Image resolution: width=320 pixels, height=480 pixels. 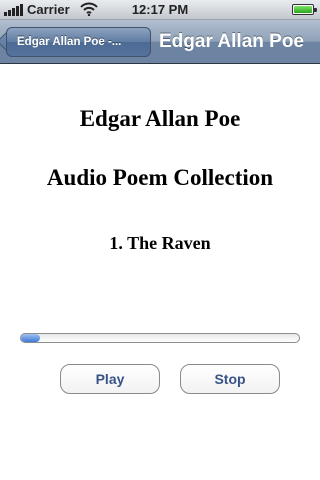 I want to click on progress-fill, so click(x=31, y=338).